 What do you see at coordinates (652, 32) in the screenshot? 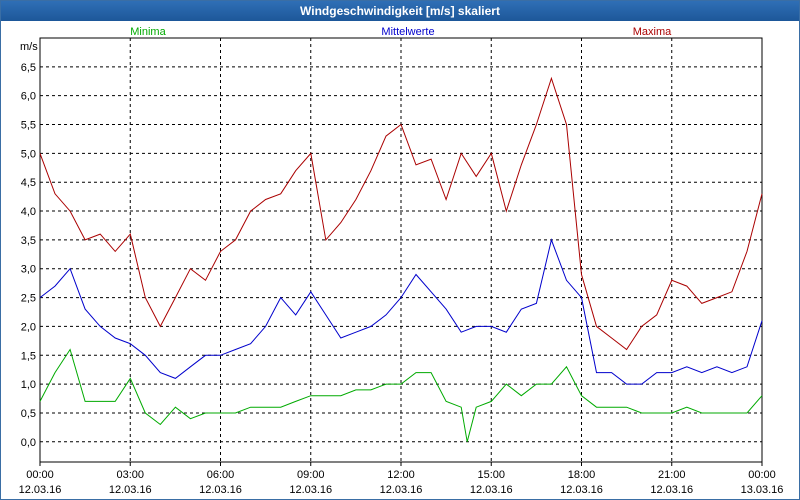
I see `legend-entry-maxima: Maxima` at bounding box center [652, 32].